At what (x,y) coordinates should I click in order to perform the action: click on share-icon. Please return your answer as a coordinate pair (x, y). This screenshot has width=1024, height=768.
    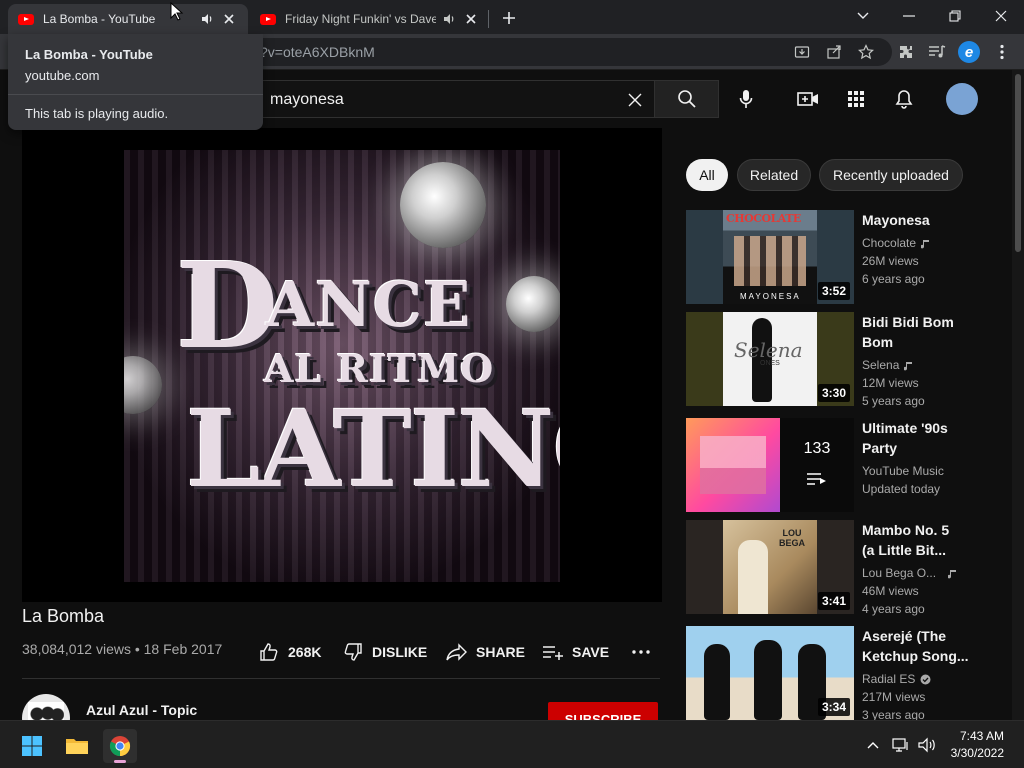
    Looking at the image, I should click on (834, 52).